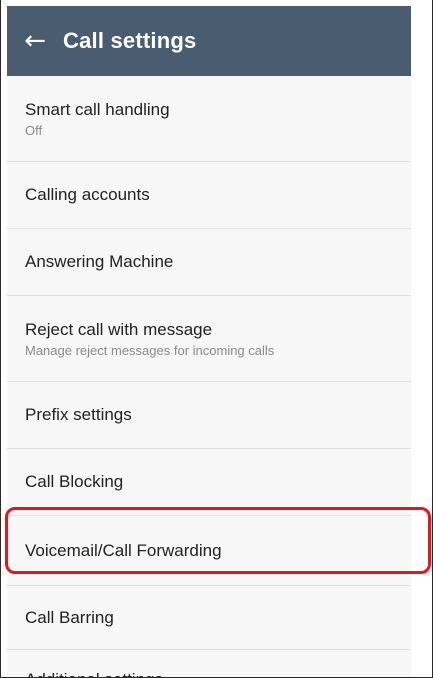 The width and height of the screenshot is (433, 678). Describe the element at coordinates (209, 41) in the screenshot. I see `app-bar: ← Call settings` at that location.